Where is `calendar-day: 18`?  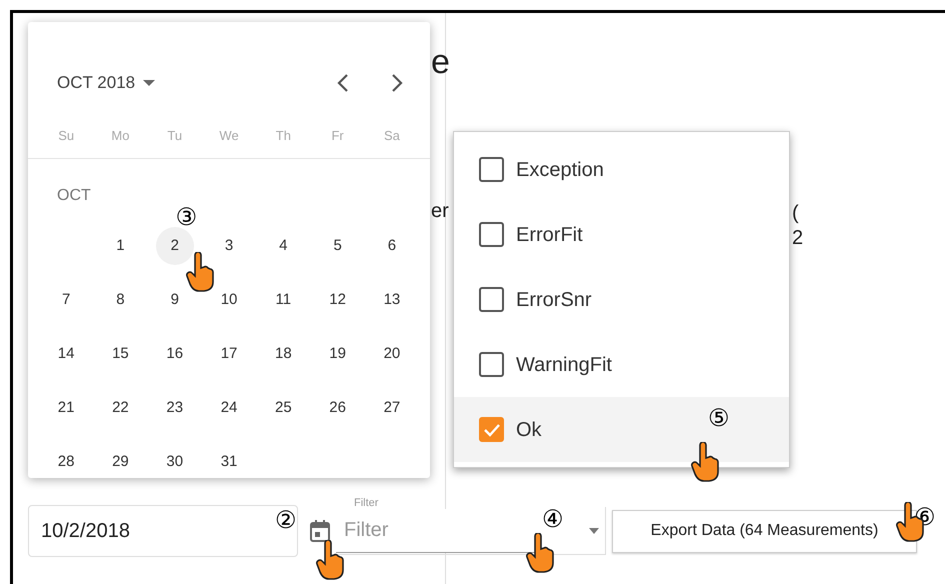
calendar-day: 18 is located at coordinates (283, 354).